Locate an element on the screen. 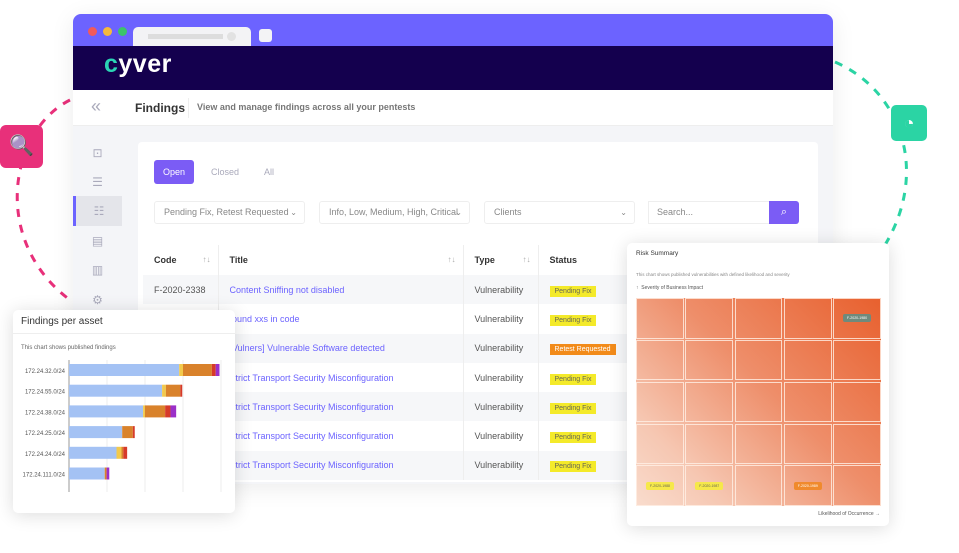 The height and width of the screenshot is (553, 959). heatmap-cell: F-2020-1987 is located at coordinates (709, 485).